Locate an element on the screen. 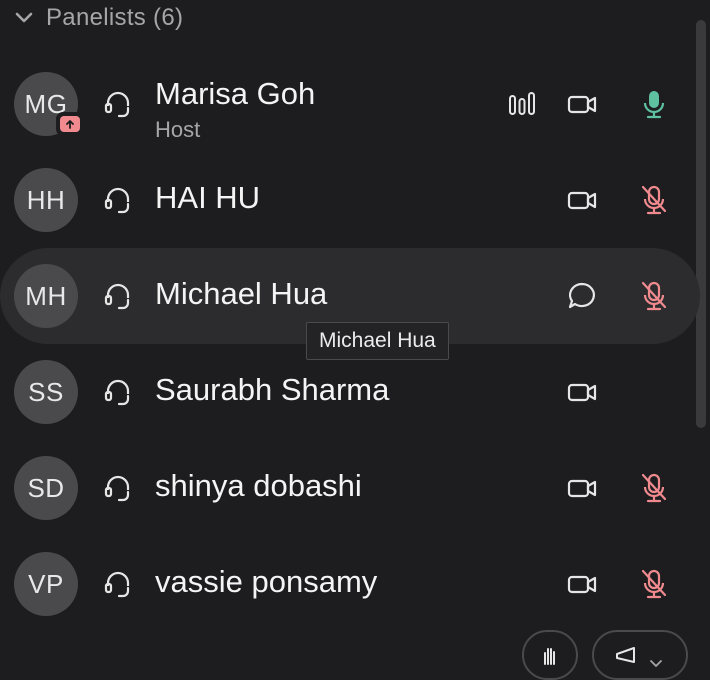  microphone-on-icon is located at coordinates (654, 104).